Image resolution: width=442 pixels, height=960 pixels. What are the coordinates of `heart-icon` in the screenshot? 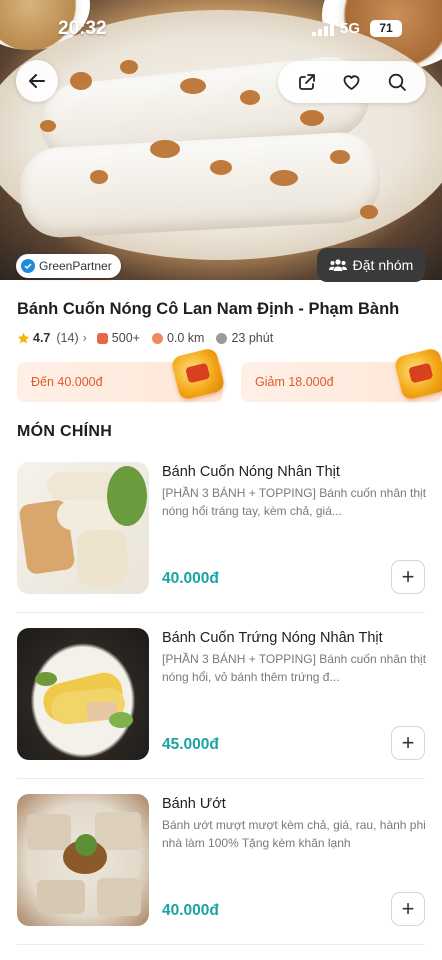 It's located at (352, 82).